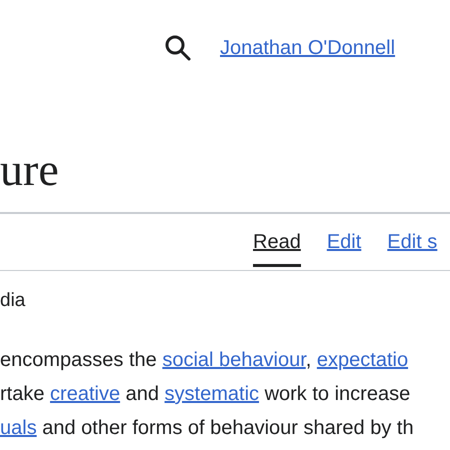 This screenshot has width=450, height=450. Describe the element at coordinates (412, 240) in the screenshot. I see `view-tab: Edit s` at that location.